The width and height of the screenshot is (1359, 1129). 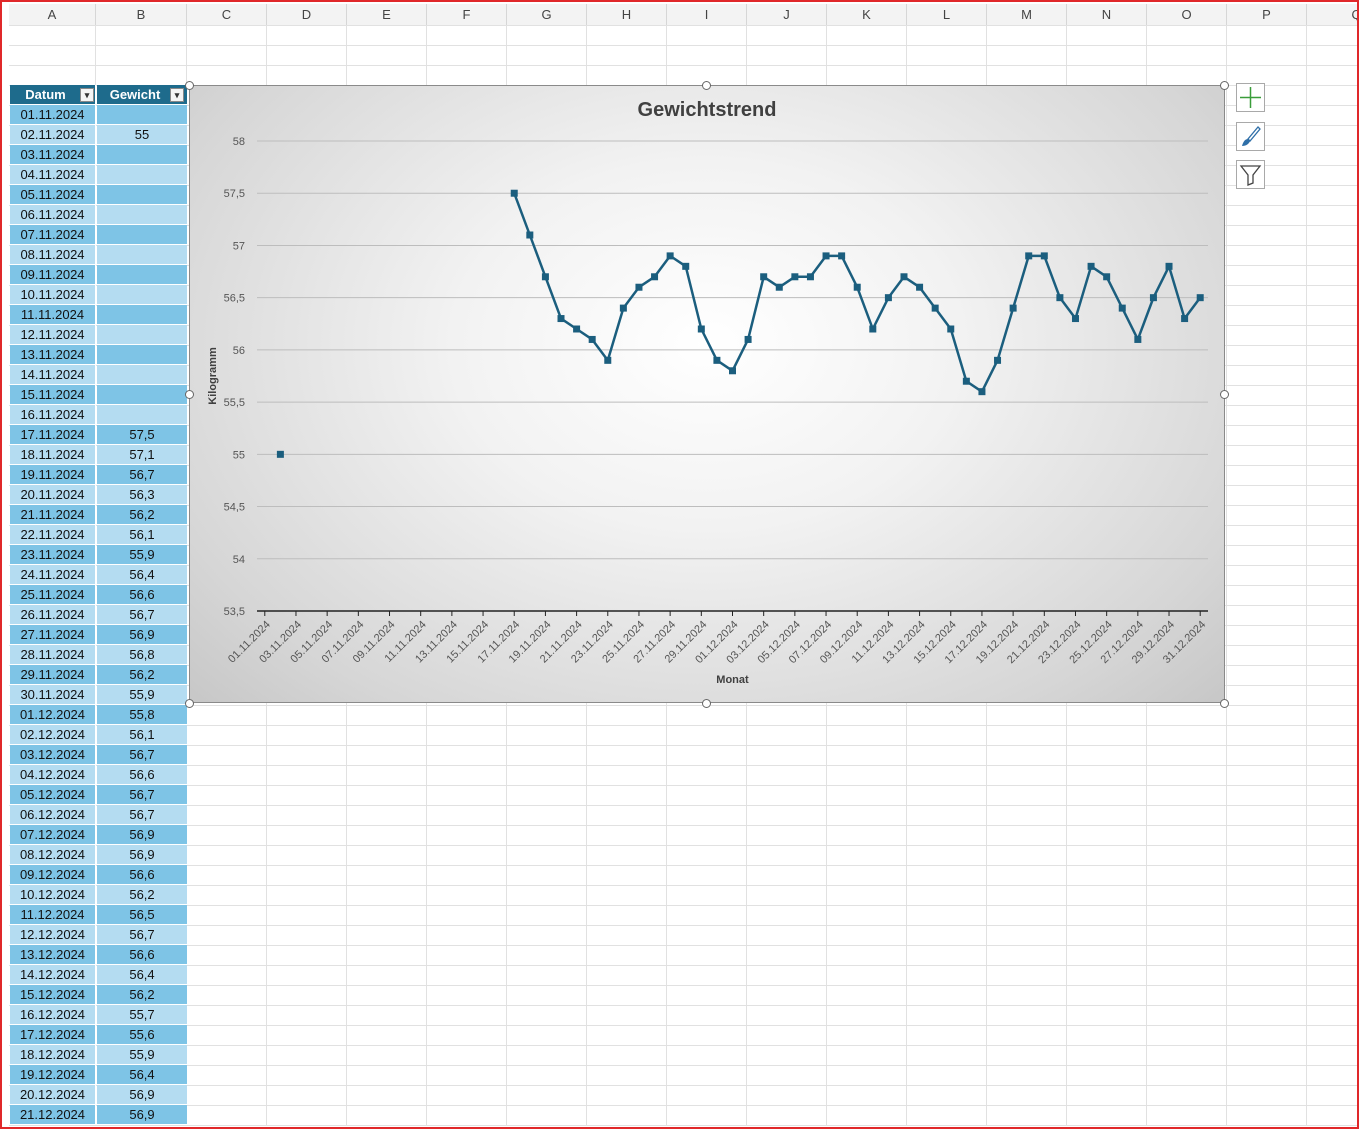 What do you see at coordinates (177, 95) in the screenshot?
I see `filter-dropdown-icon: ▾` at bounding box center [177, 95].